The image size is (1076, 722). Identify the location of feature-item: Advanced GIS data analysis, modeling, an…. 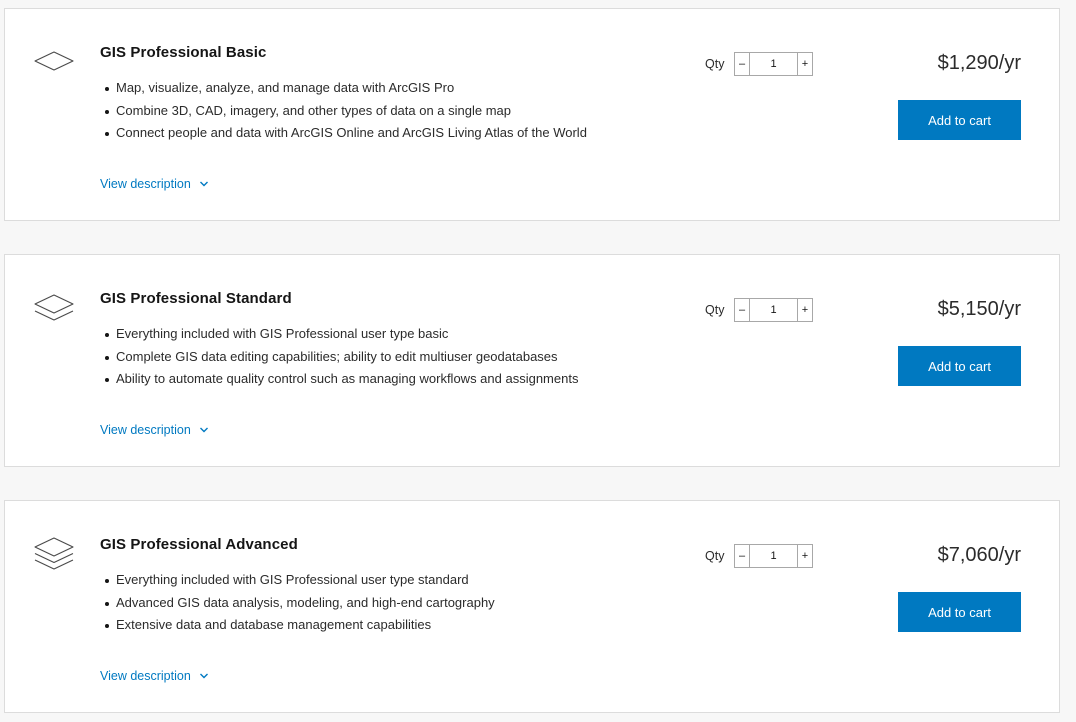
(299, 603).